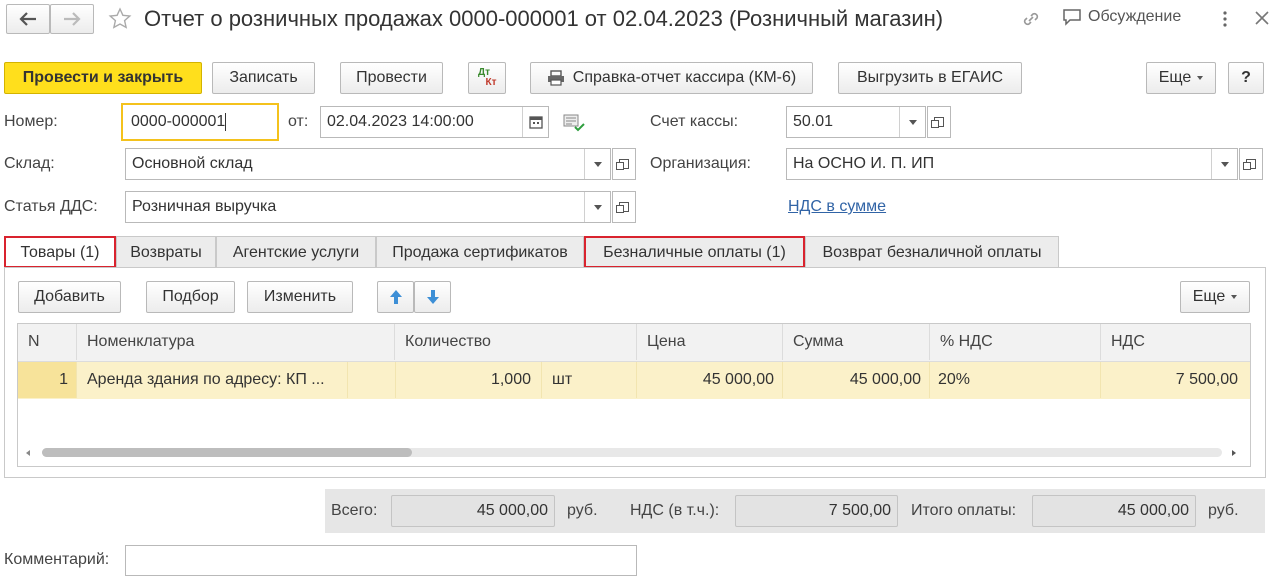 This screenshot has height=581, width=1282. What do you see at coordinates (487, 78) in the screenshot?
I see `dt-kt-button: Дт Кт` at bounding box center [487, 78].